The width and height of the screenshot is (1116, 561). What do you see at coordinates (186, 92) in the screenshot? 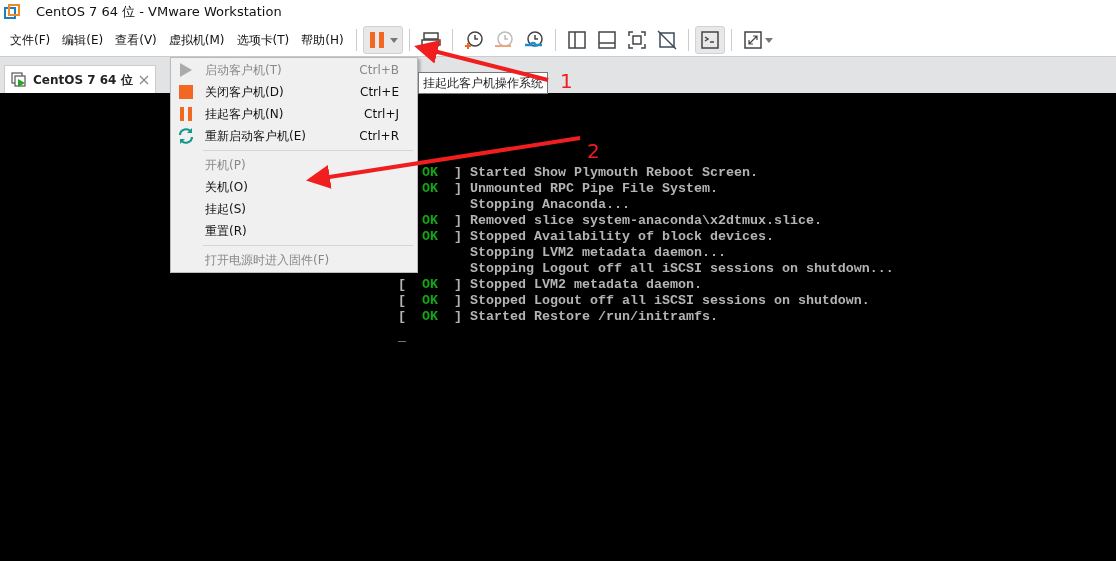
I see `stop-icon` at bounding box center [186, 92].